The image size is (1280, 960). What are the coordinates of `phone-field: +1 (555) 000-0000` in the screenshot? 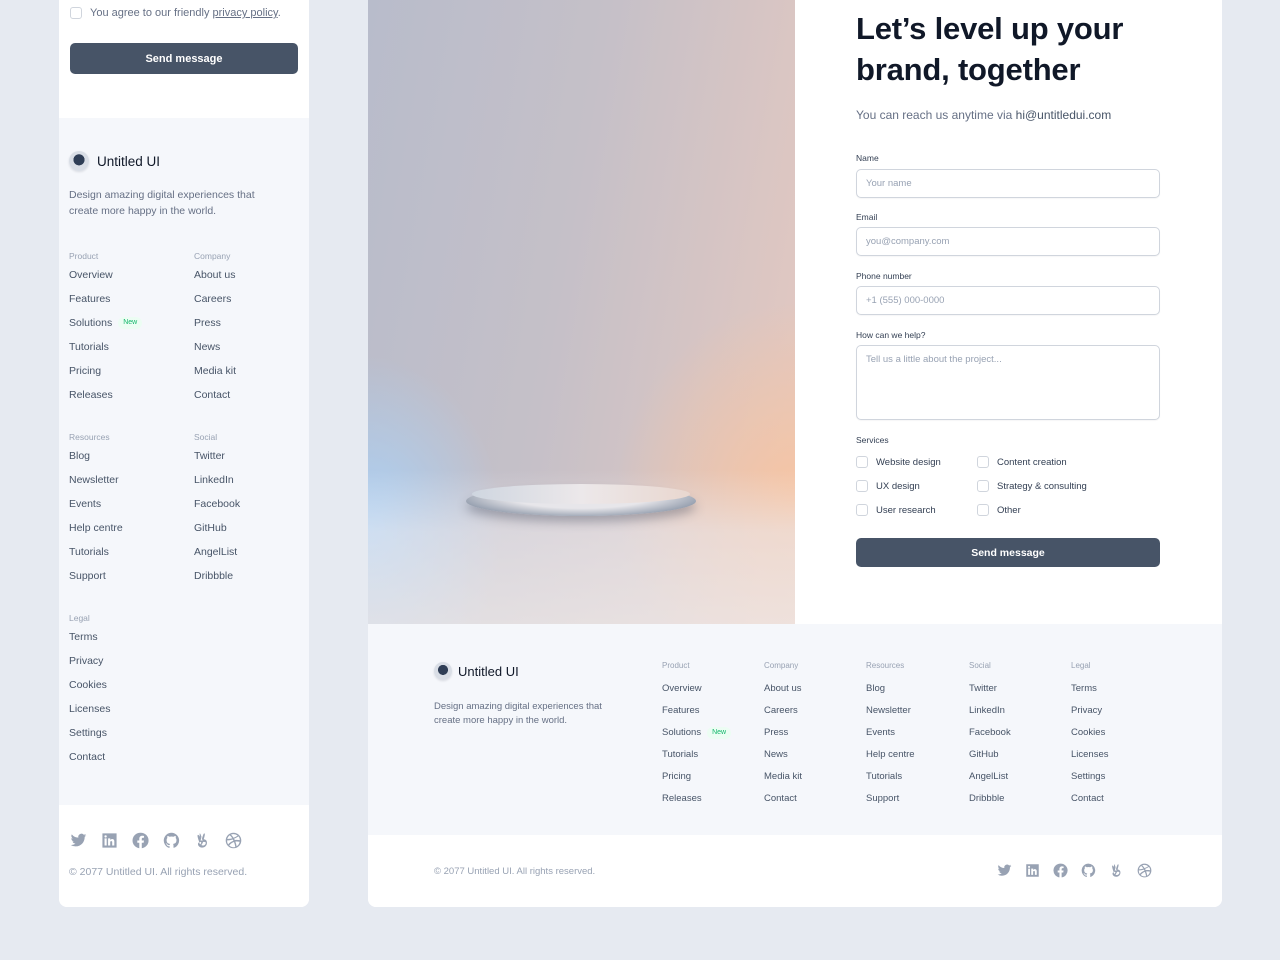 It's located at (1008, 300).